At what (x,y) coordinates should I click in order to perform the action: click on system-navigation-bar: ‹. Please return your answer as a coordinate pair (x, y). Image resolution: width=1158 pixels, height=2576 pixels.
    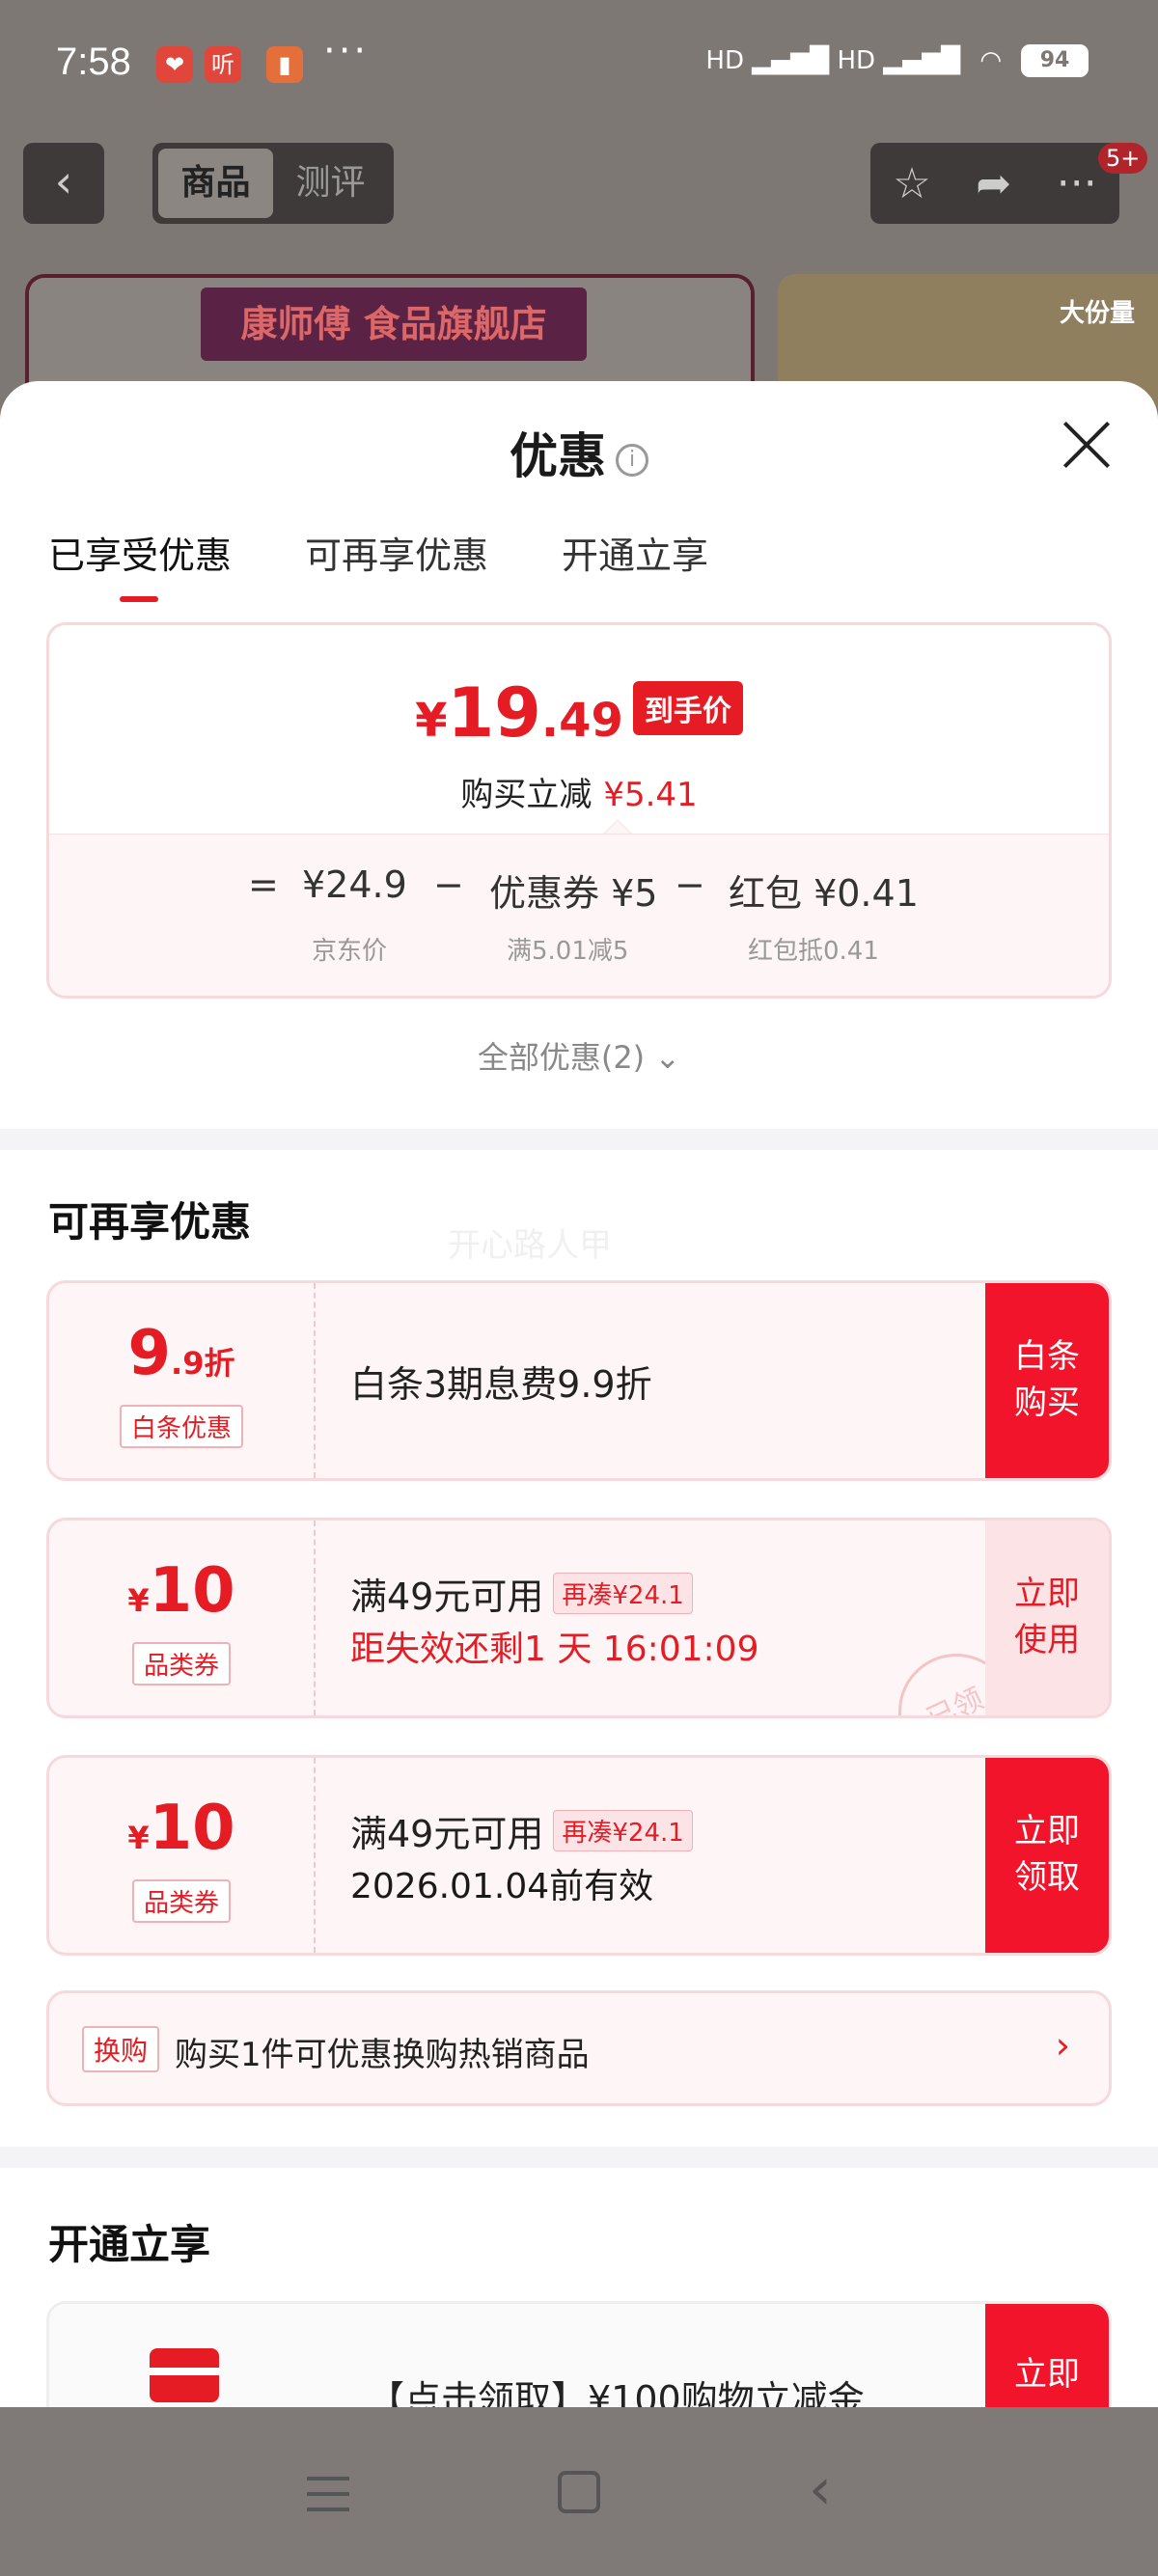
    Looking at the image, I should click on (579, 2491).